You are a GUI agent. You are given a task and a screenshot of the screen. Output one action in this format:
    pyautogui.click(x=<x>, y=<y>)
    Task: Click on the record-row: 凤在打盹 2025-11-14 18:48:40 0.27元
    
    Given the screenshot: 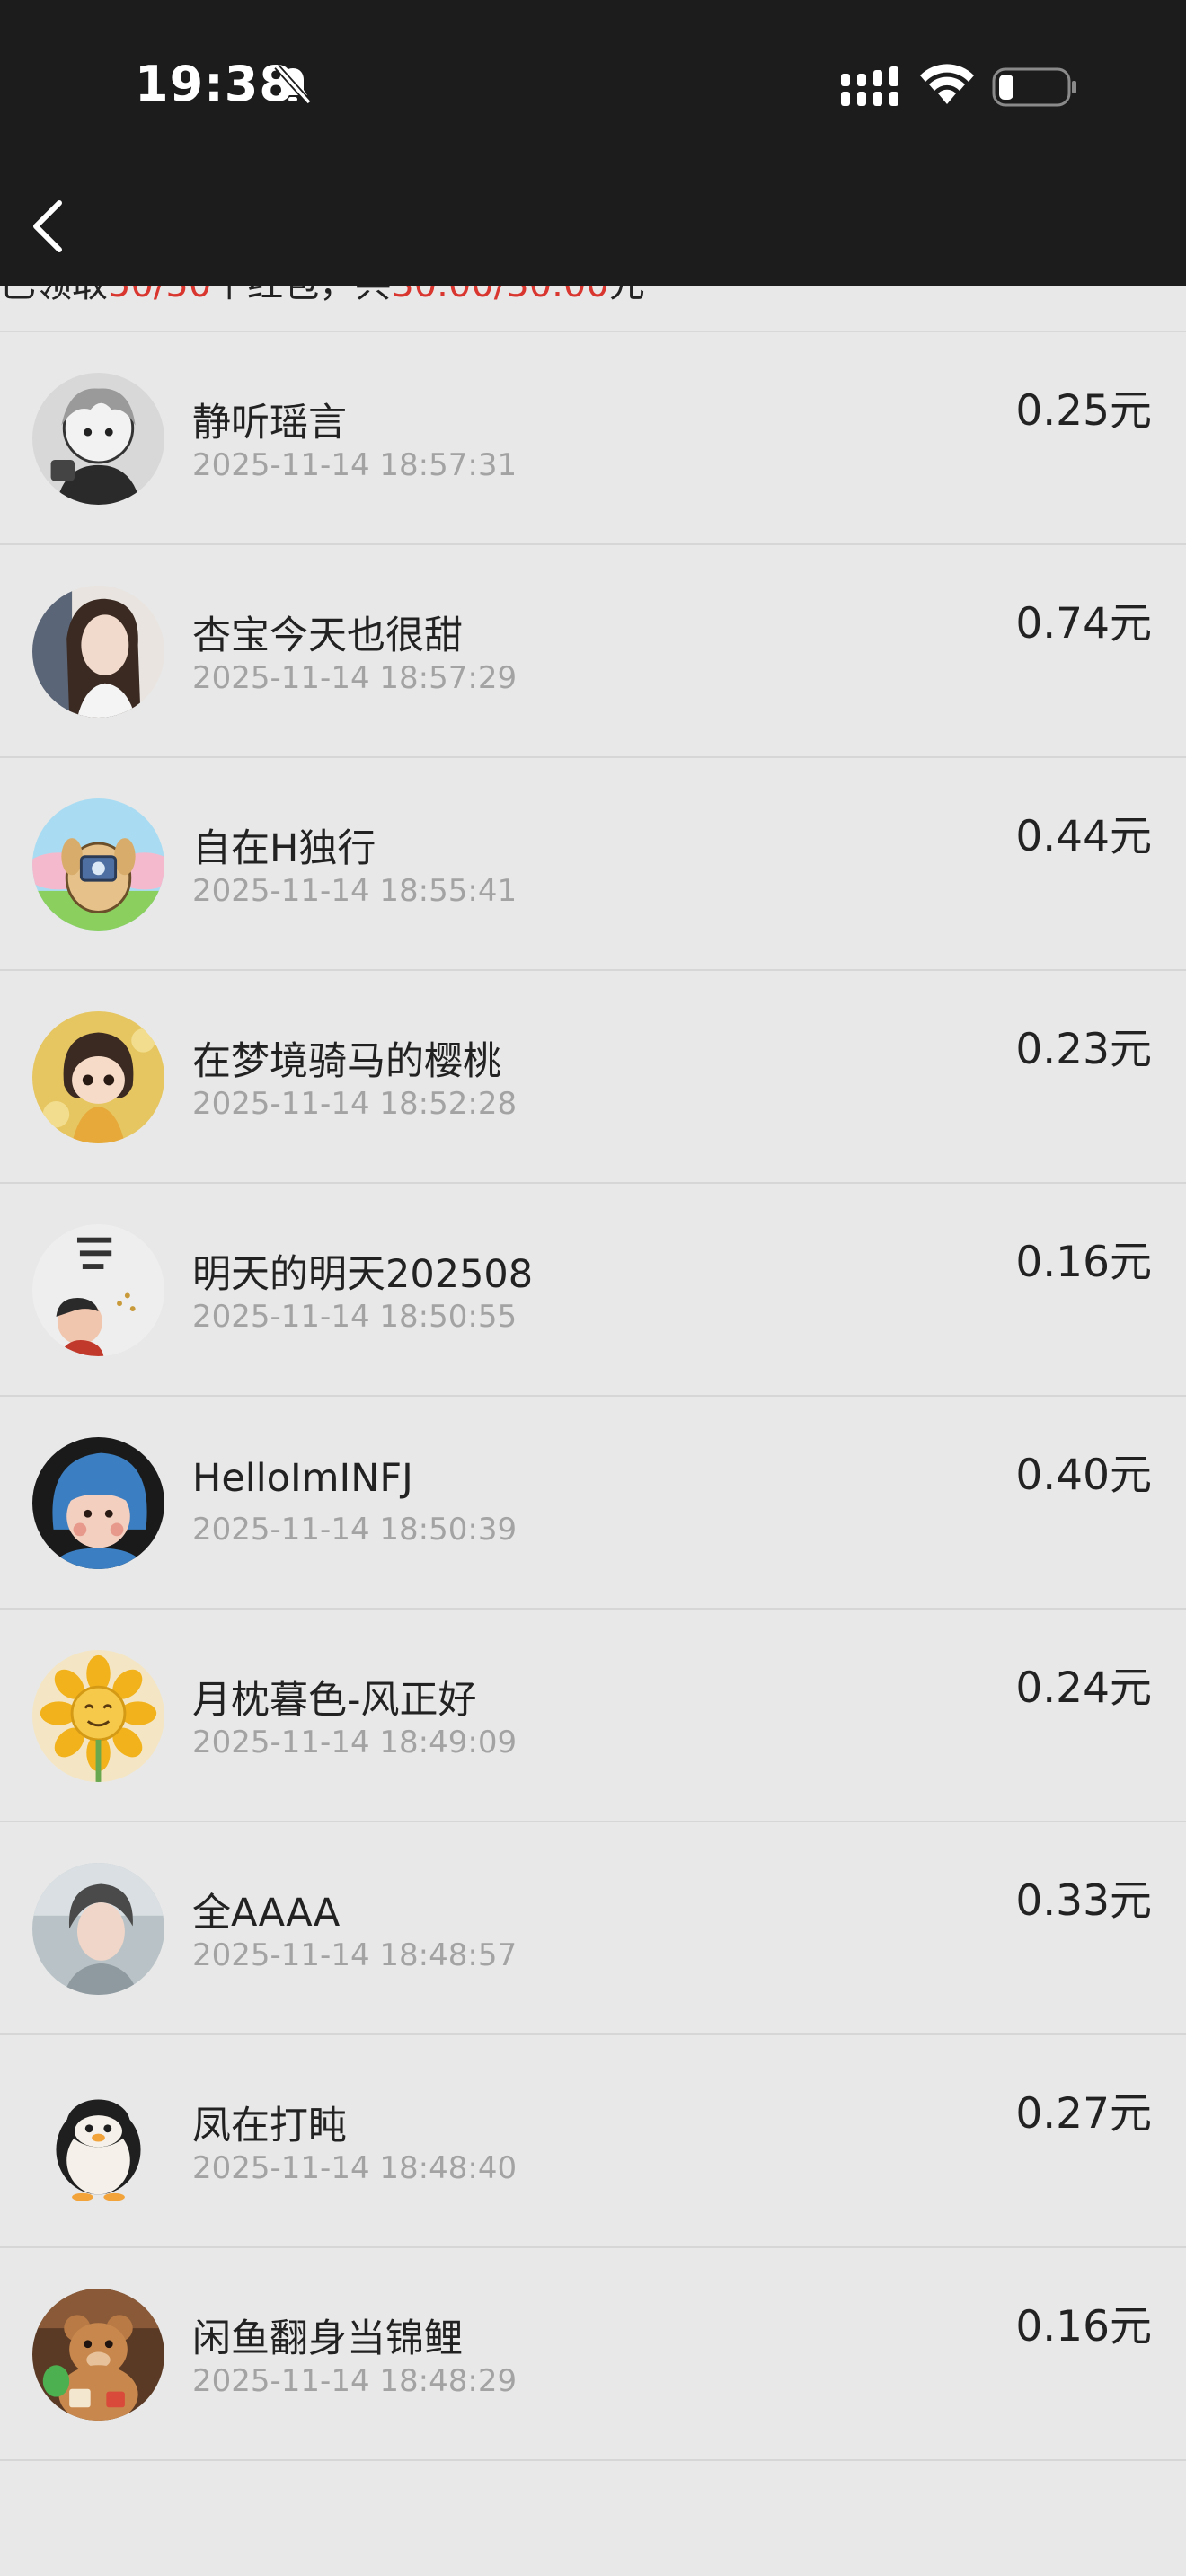 What is the action you would take?
    pyautogui.click(x=593, y=2141)
    